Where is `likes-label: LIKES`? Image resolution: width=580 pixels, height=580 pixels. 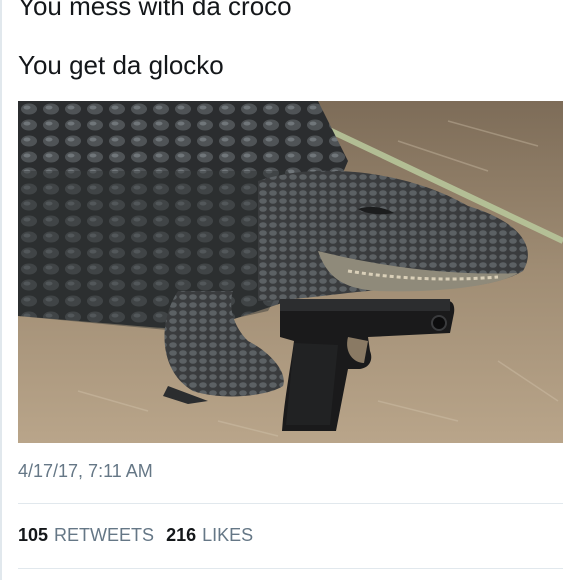
likes-label: LIKES is located at coordinates (228, 535).